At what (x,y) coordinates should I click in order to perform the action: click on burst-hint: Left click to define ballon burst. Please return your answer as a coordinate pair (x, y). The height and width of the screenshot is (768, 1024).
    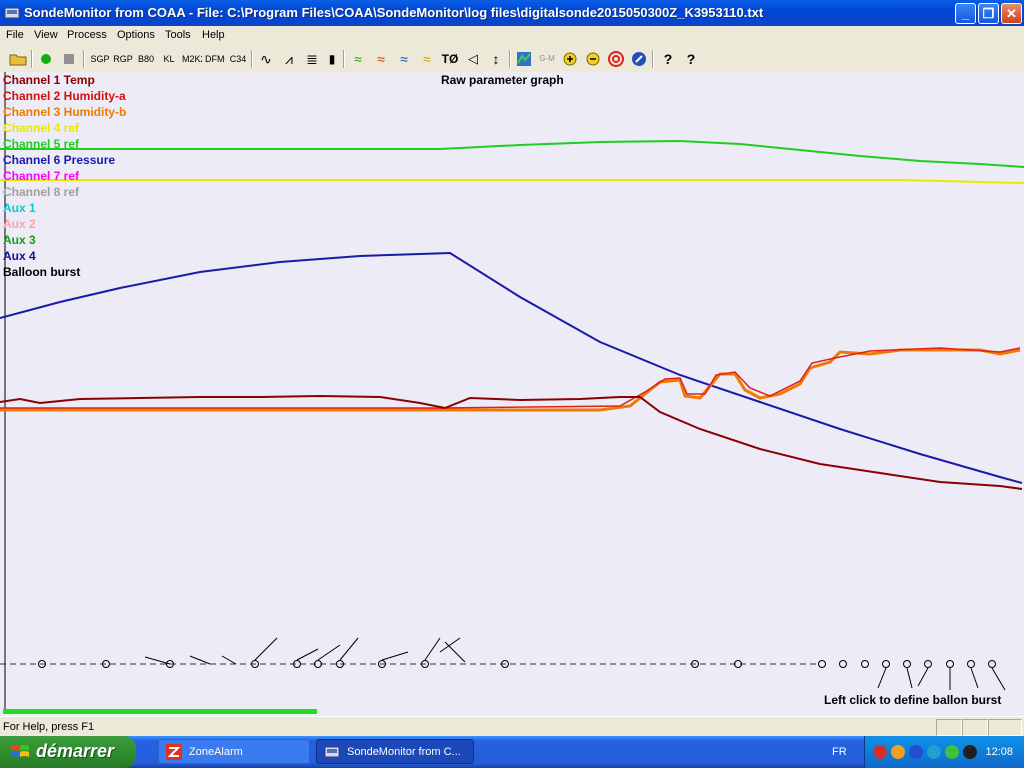
    Looking at the image, I should click on (913, 700).